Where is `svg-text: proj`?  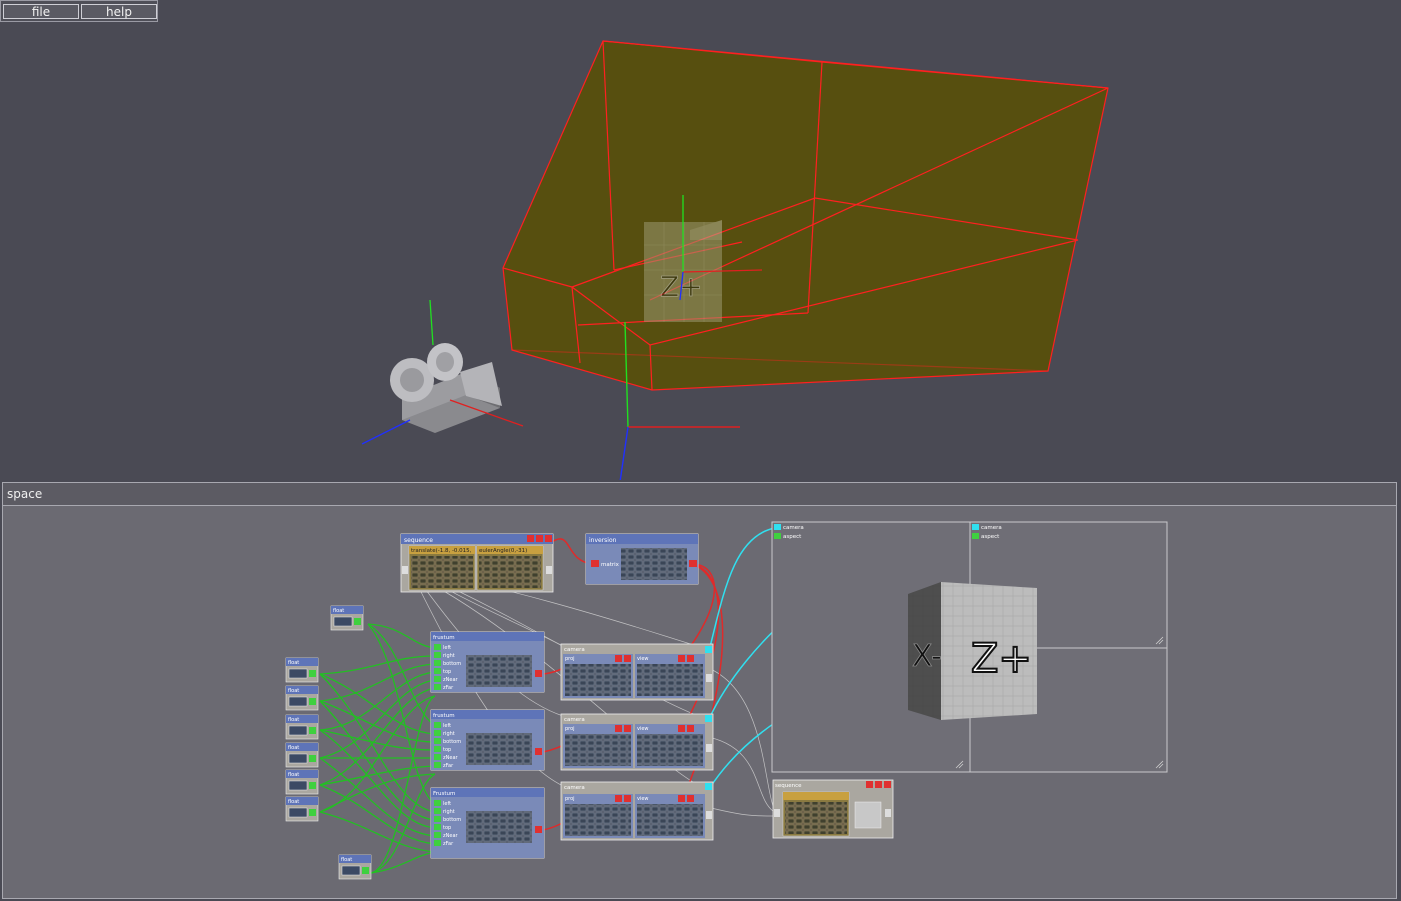 svg-text: proj is located at coordinates (570, 729).